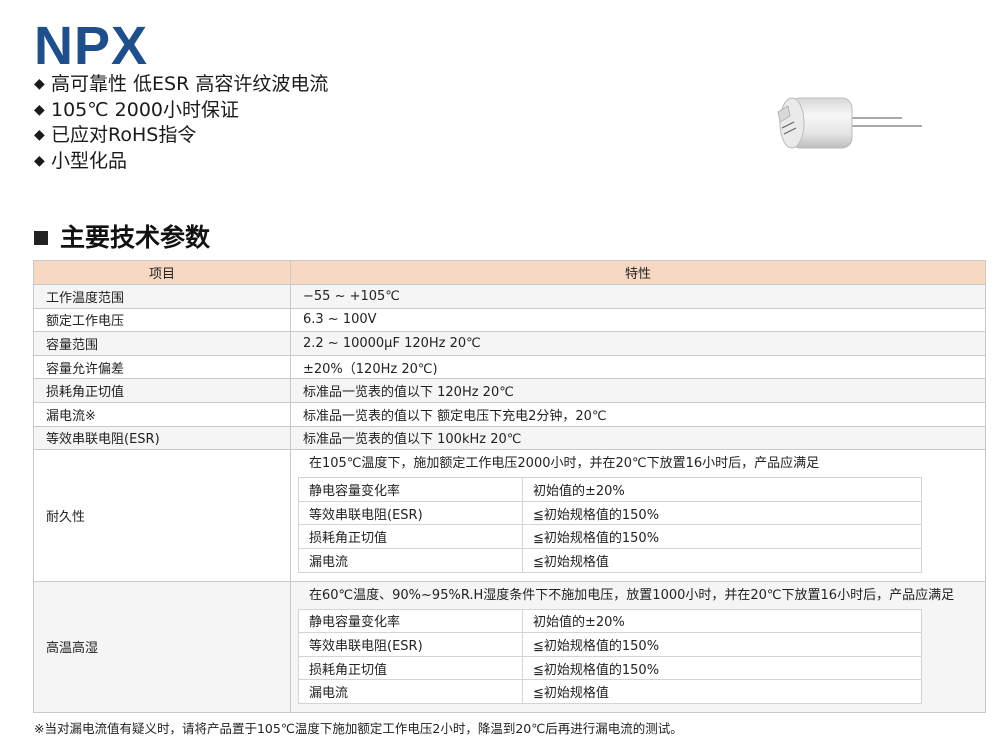 The image size is (1002, 744). What do you see at coordinates (638, 390) in the screenshot?
I see `row-value: 标准品一览表的值以下 120Hz 20℃` at bounding box center [638, 390].